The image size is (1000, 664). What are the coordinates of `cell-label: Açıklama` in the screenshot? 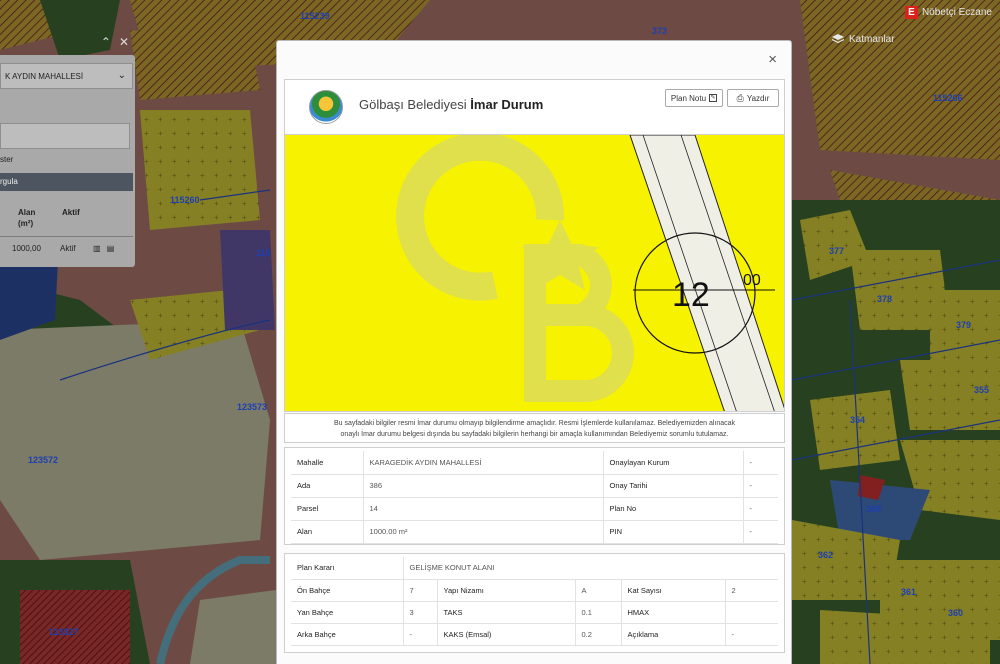 It's located at (673, 634).